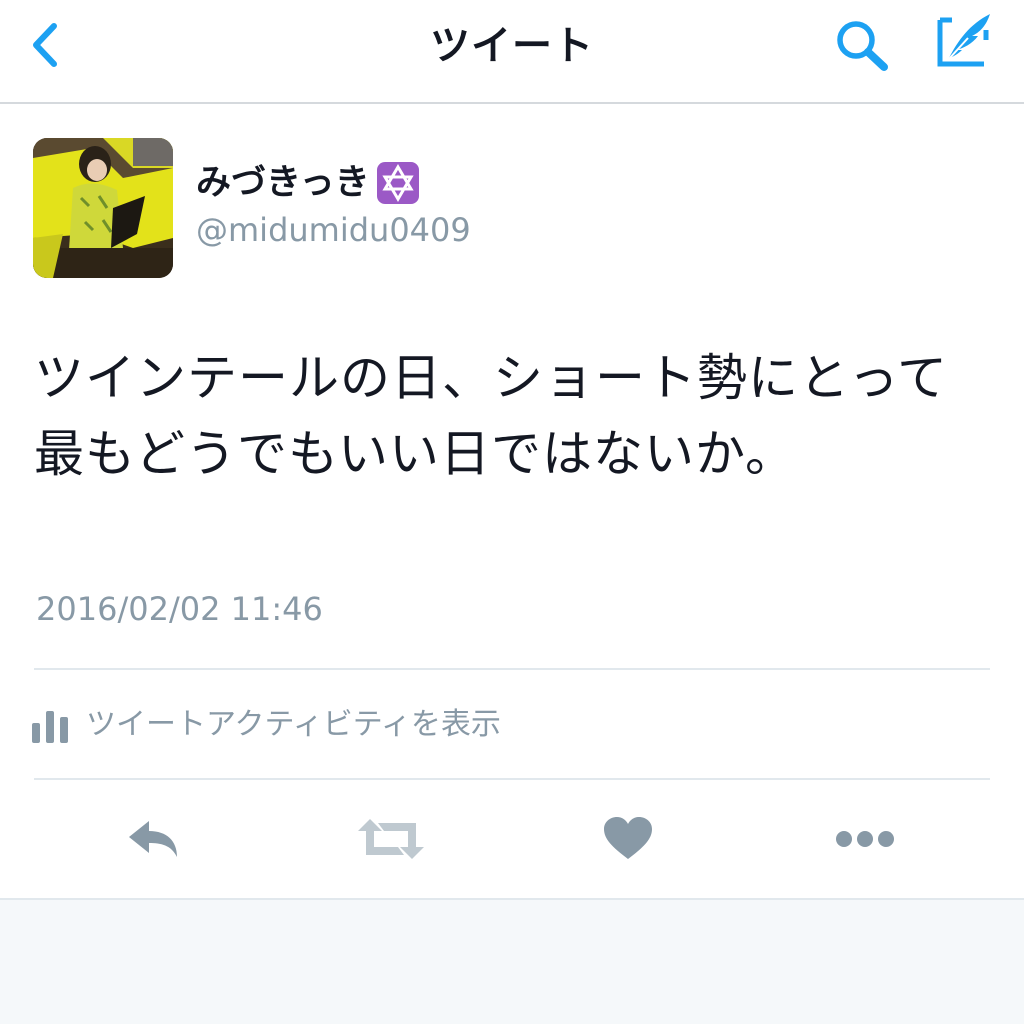  What do you see at coordinates (293, 724) in the screenshot?
I see `tweet-activity-label: ツイートアクティビティを表示` at bounding box center [293, 724].